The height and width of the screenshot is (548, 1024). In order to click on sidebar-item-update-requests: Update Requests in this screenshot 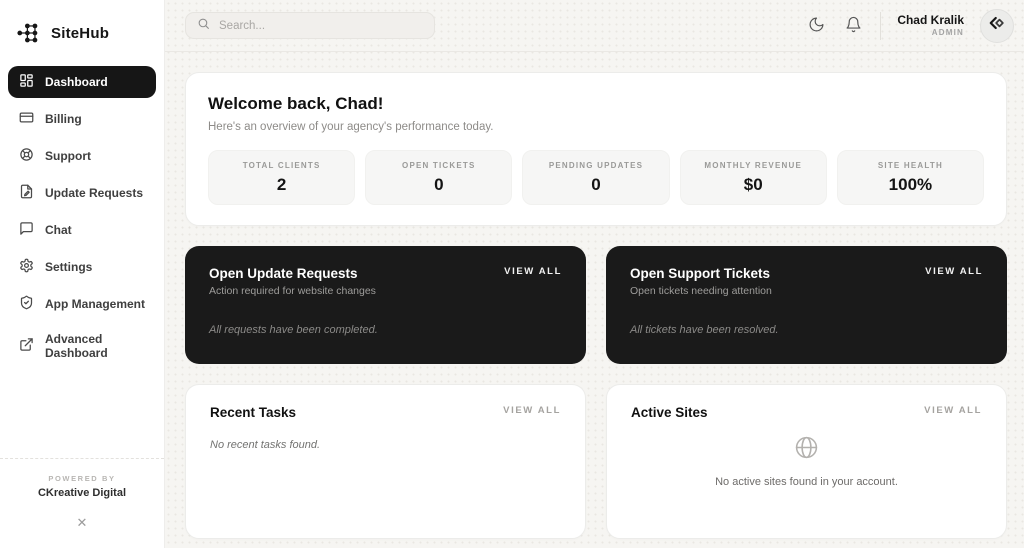, I will do `click(82, 193)`.